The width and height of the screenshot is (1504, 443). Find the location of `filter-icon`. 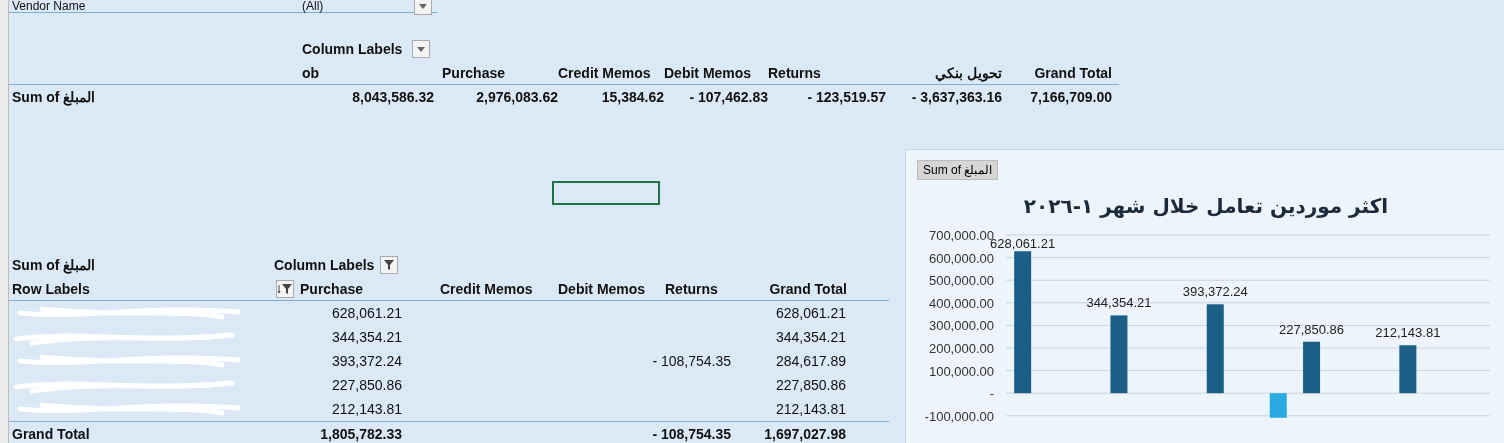

filter-icon is located at coordinates (389, 265).